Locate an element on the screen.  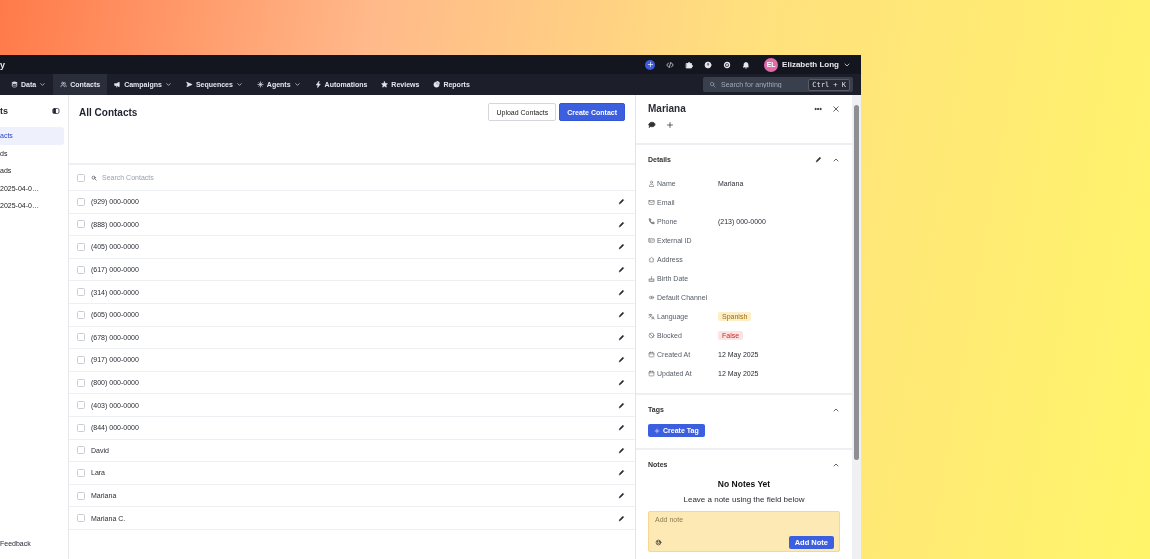
megaphone-icon is located at coordinates (118, 84).